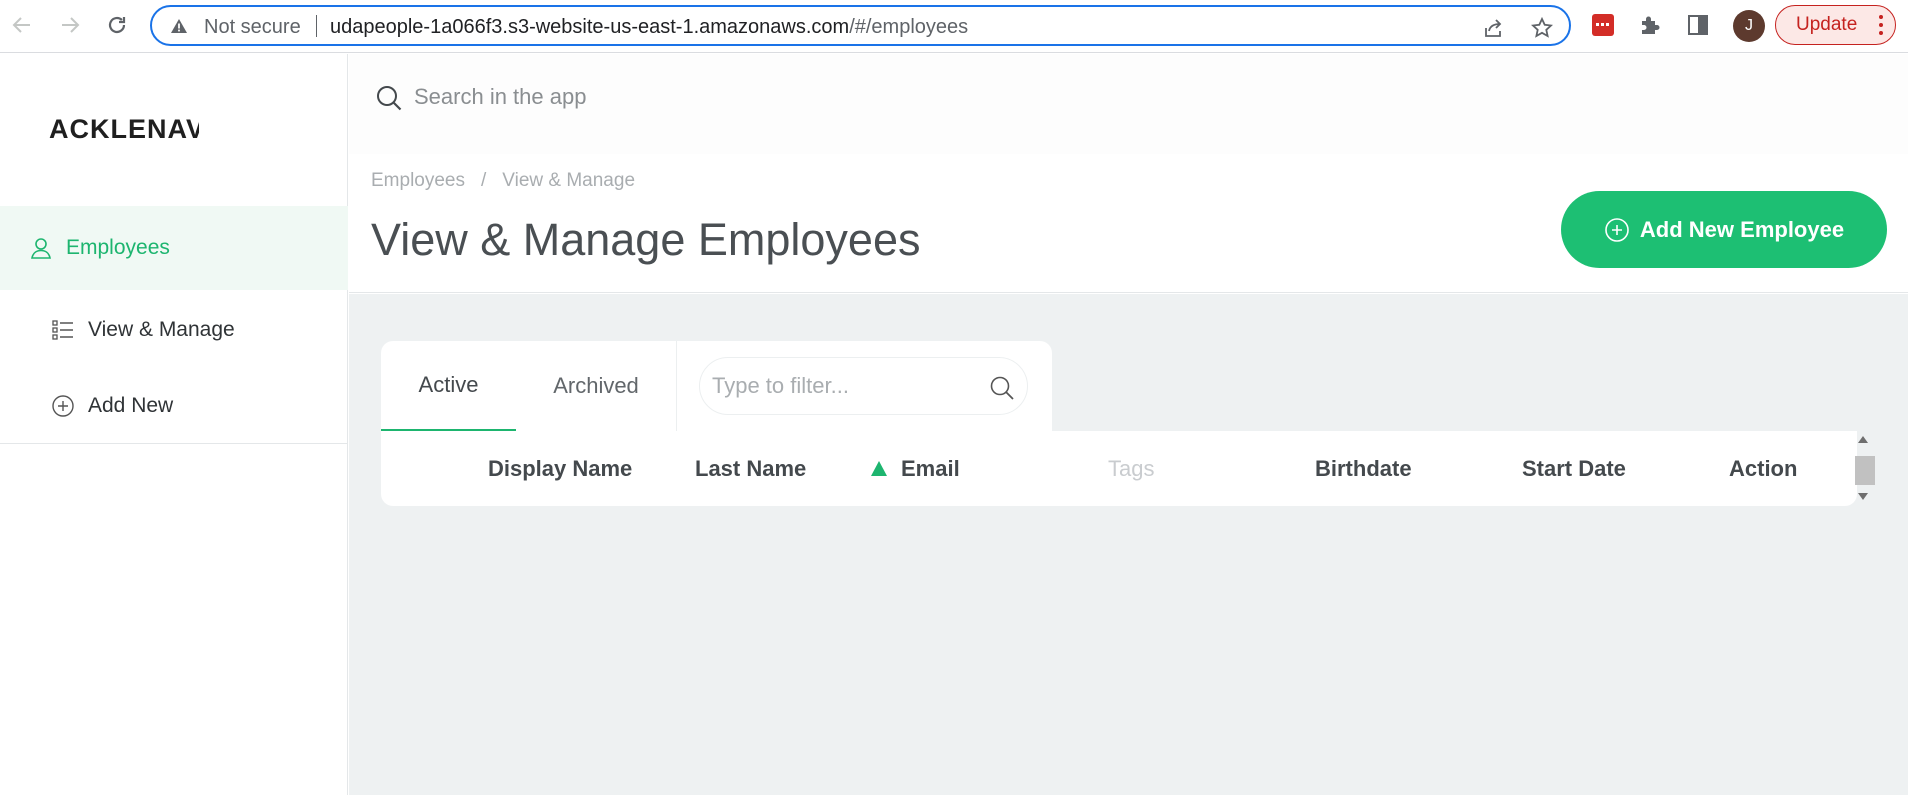  I want to click on back-arrow-icon, so click(22, 25).